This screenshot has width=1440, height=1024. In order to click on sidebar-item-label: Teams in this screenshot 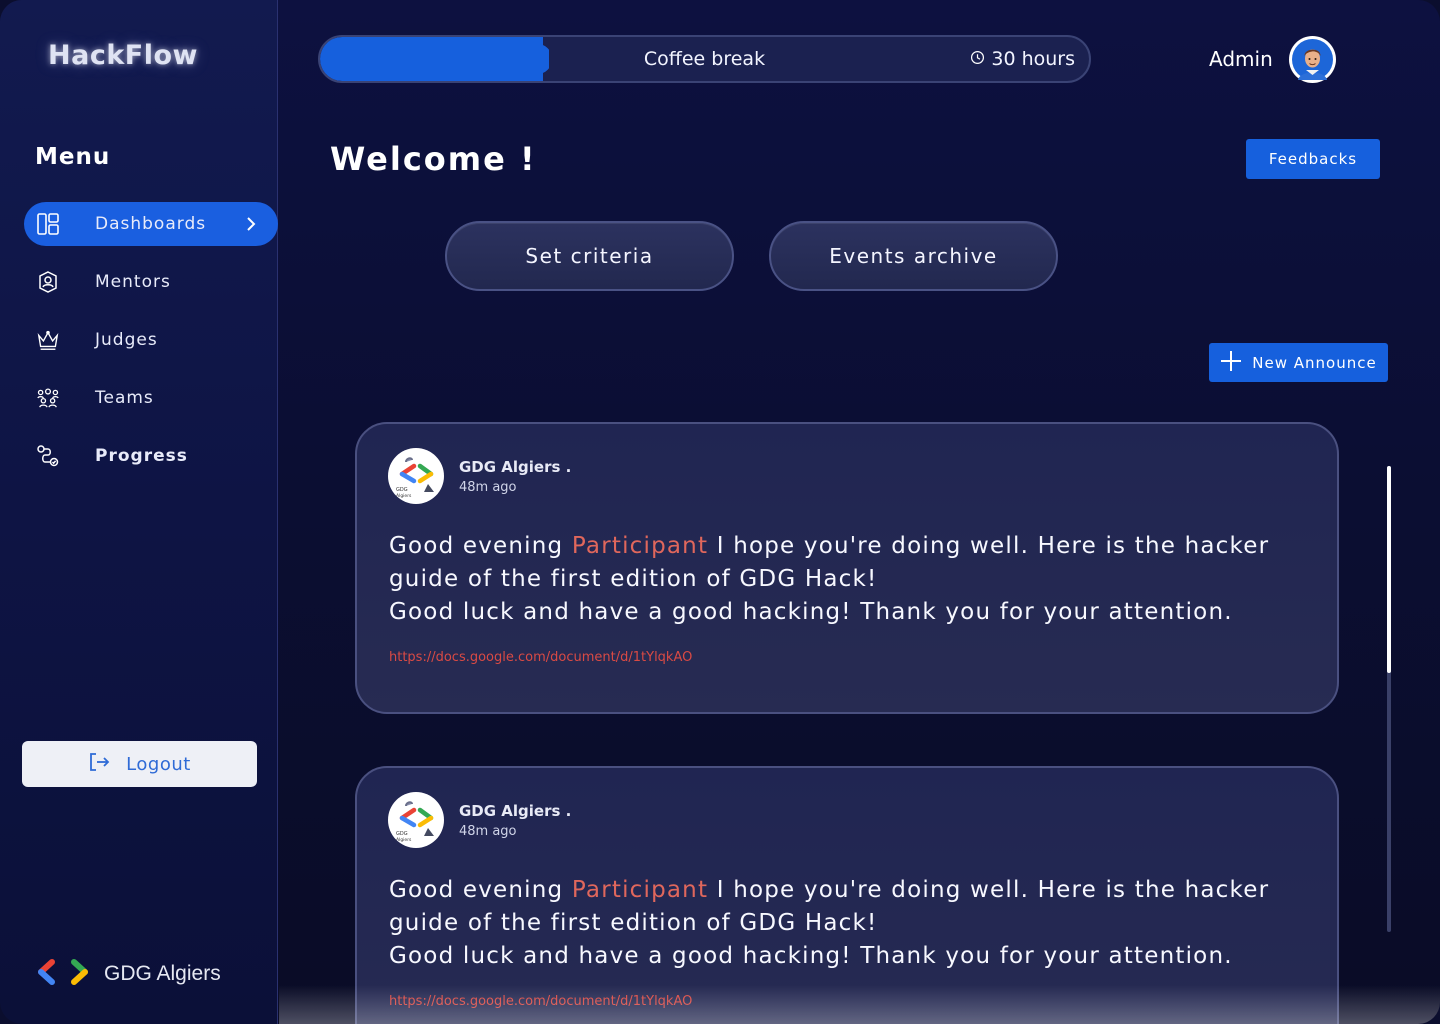, I will do `click(124, 398)`.